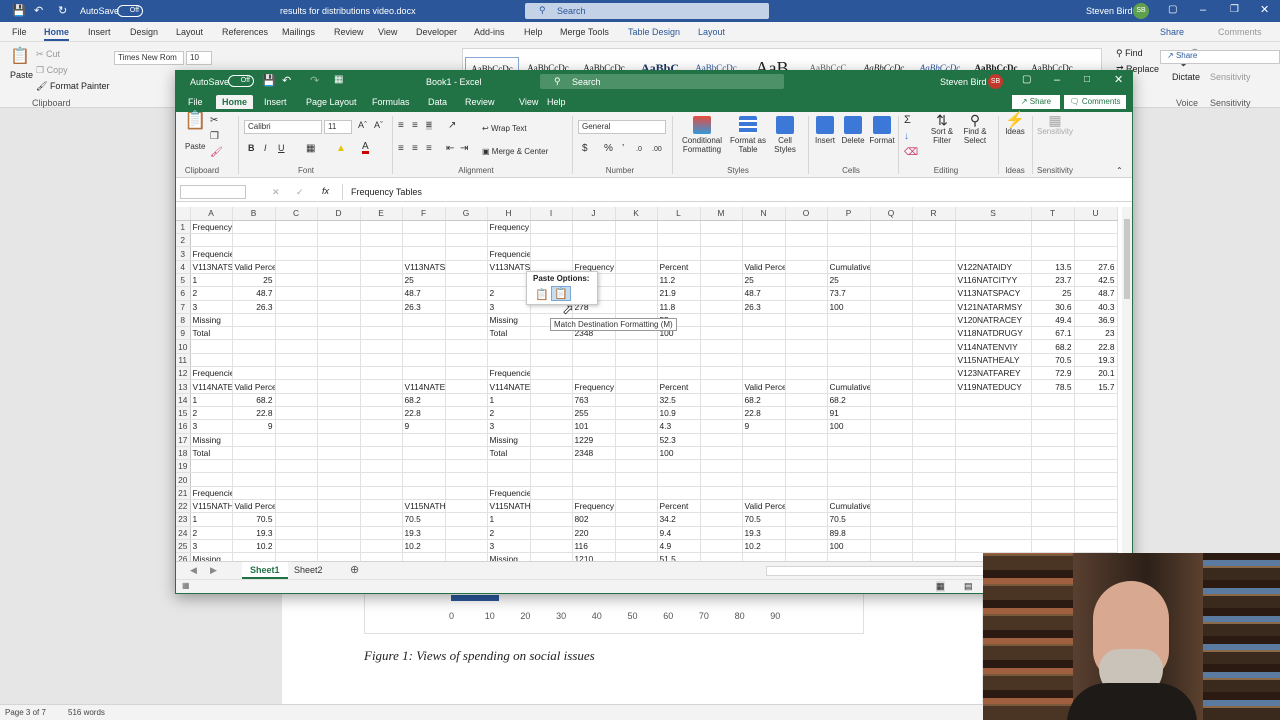 Image resolution: width=1280 pixels, height=720 pixels. Describe the element at coordinates (381, 413) in the screenshot. I see `cell-e15` at that location.